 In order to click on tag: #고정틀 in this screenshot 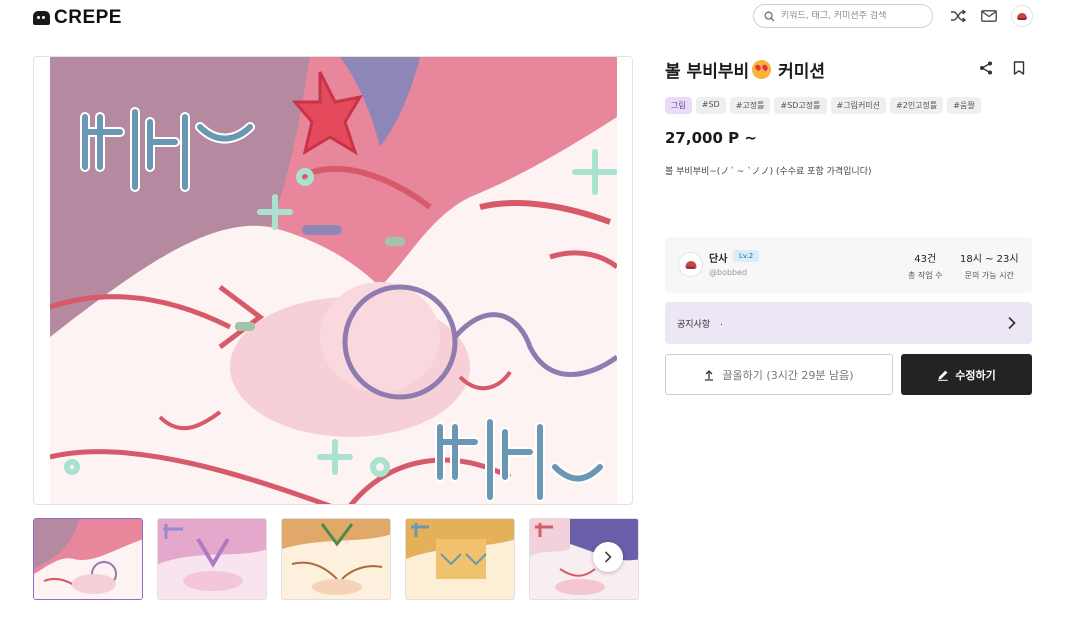, I will do `click(750, 105)`.